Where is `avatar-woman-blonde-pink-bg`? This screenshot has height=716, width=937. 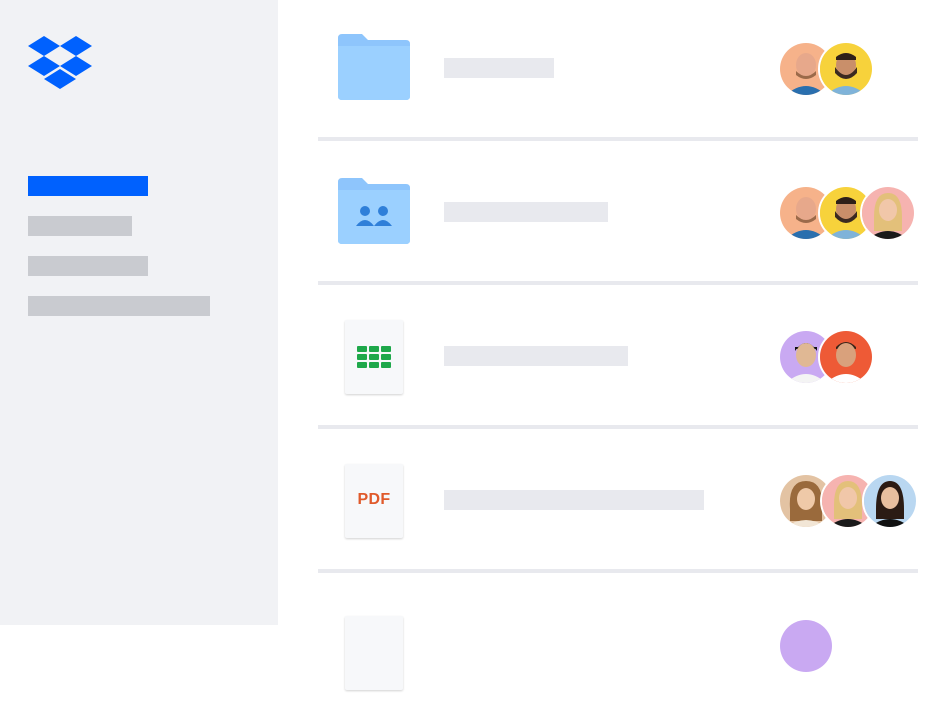
avatar-woman-blonde-pink-bg is located at coordinates (888, 213).